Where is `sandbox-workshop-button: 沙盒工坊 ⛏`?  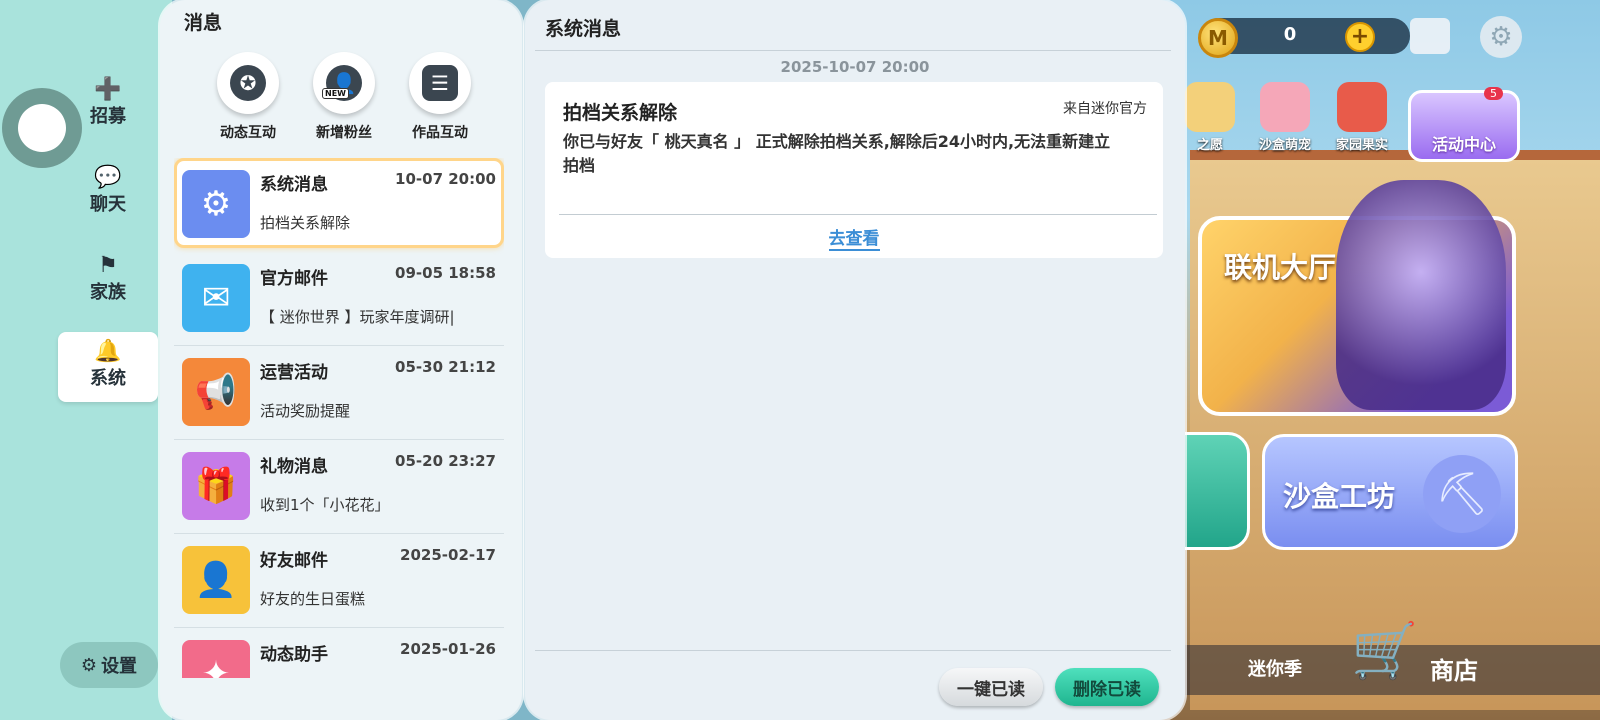
sandbox-workshop-button: 沙盒工坊 ⛏ is located at coordinates (1390, 492).